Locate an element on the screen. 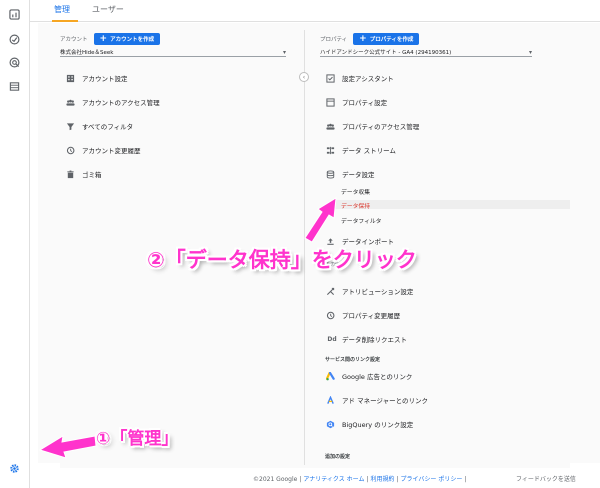  property-selected-value: ハイドアンドシーク公式サイト - GA4 (294190361) is located at coordinates (386, 52).